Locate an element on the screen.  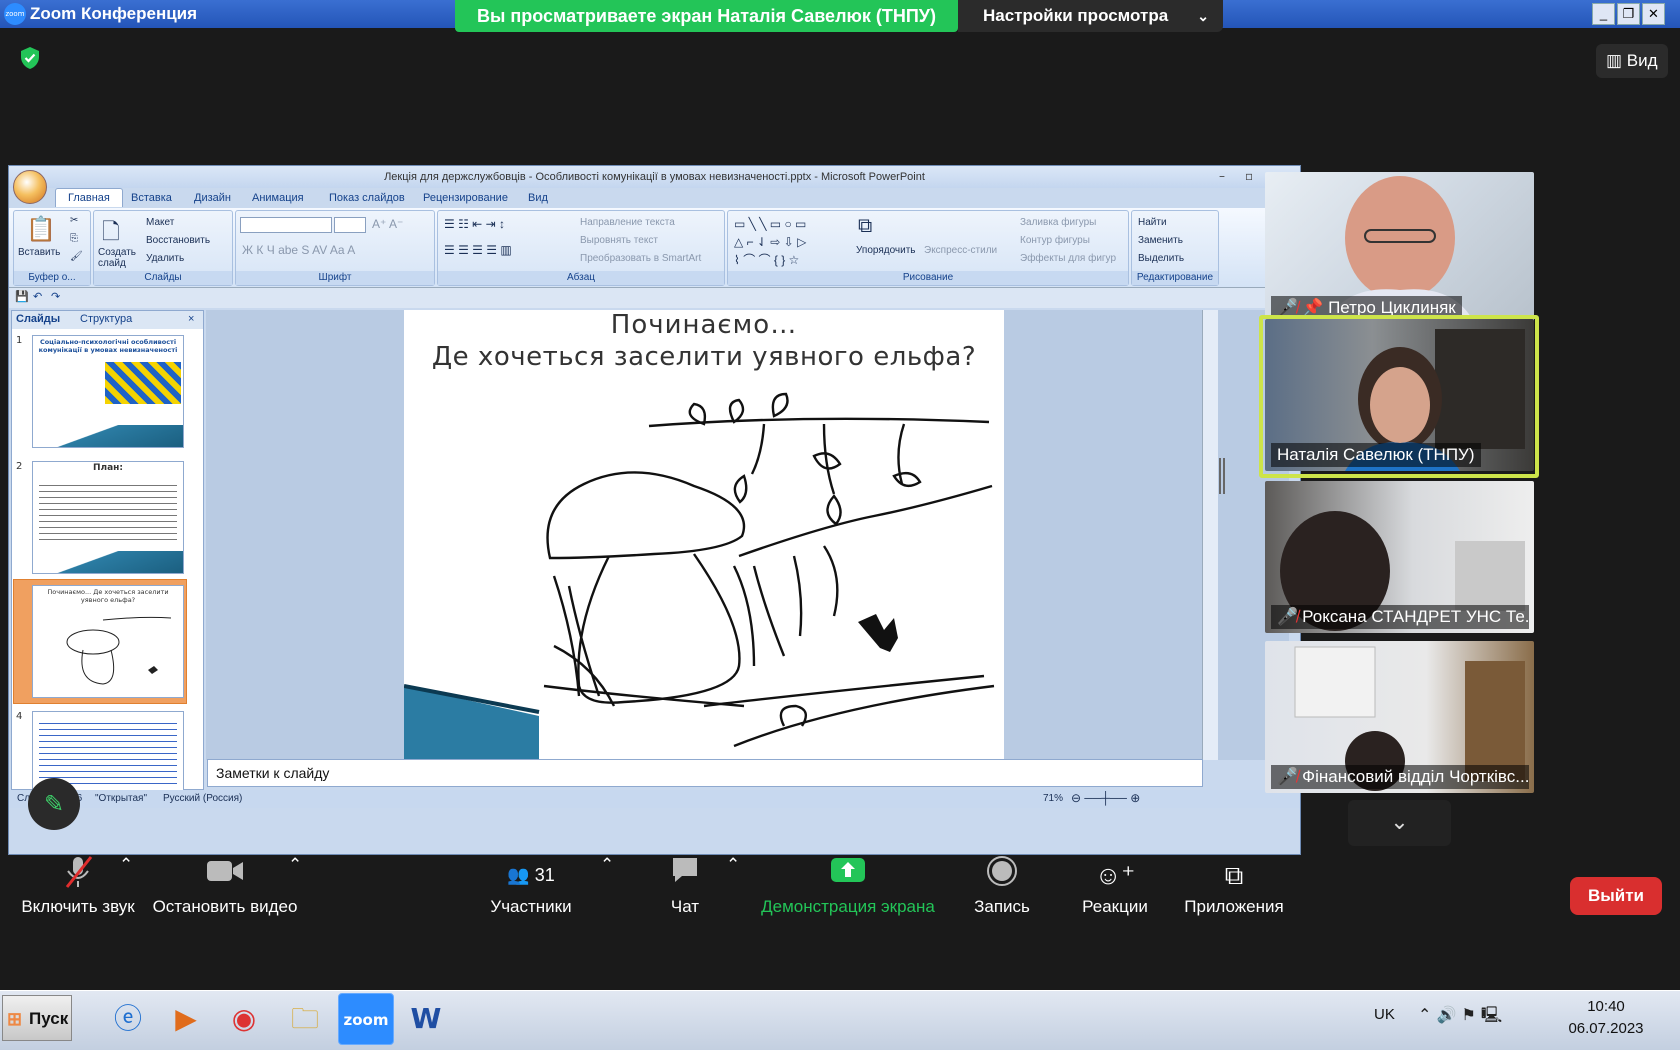
tab-review: Рецензирование is located at coordinates (465, 198).